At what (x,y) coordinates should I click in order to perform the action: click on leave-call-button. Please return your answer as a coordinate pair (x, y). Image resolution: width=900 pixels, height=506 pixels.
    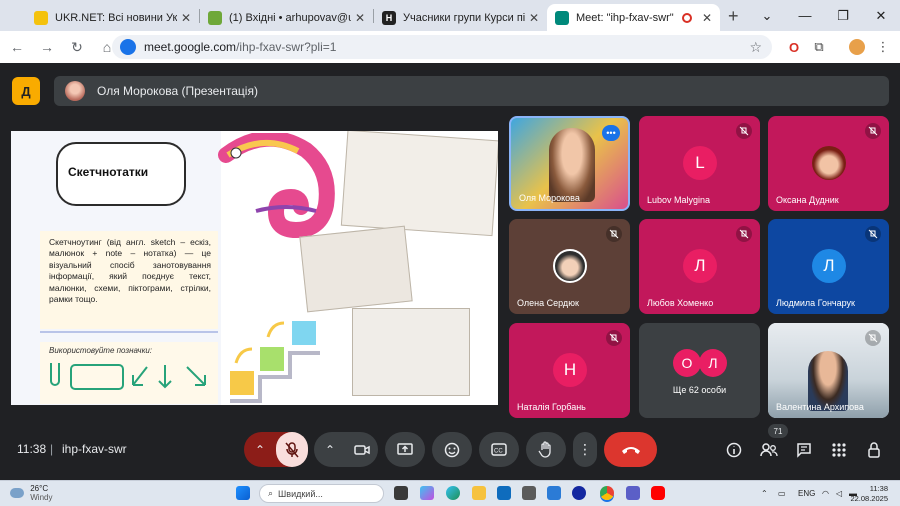
    Looking at the image, I should click on (630, 449).